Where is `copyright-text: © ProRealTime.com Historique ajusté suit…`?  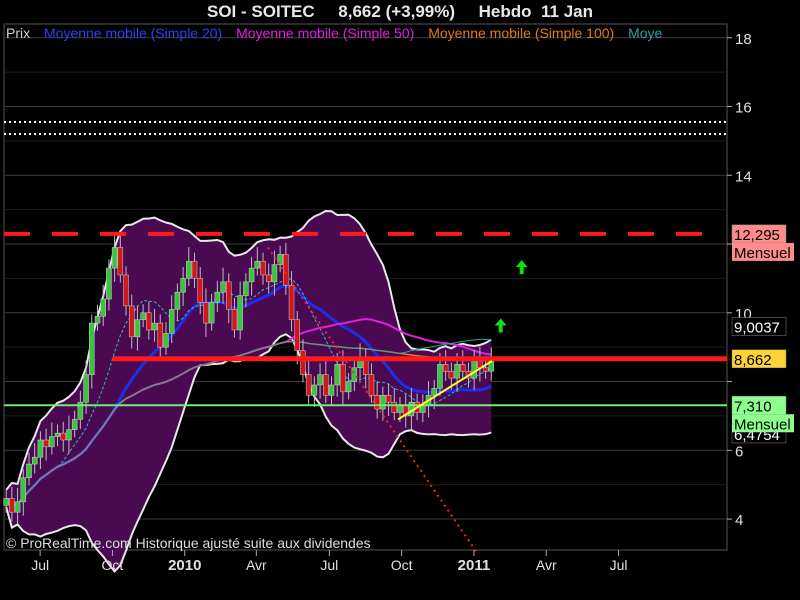
copyright-text: © ProRealTime.com Historique ajusté suit… is located at coordinates (188, 543).